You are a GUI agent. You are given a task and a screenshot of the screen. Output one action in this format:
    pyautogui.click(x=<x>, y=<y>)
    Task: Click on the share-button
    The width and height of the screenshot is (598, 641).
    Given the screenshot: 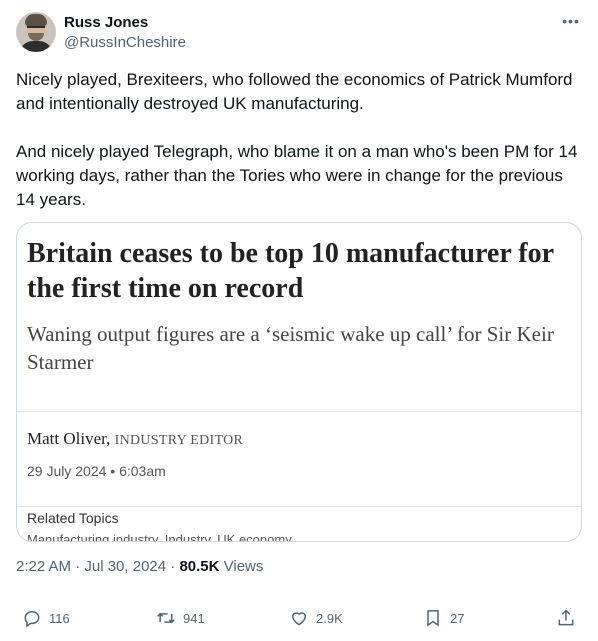 What is the action you would take?
    pyautogui.click(x=569, y=618)
    